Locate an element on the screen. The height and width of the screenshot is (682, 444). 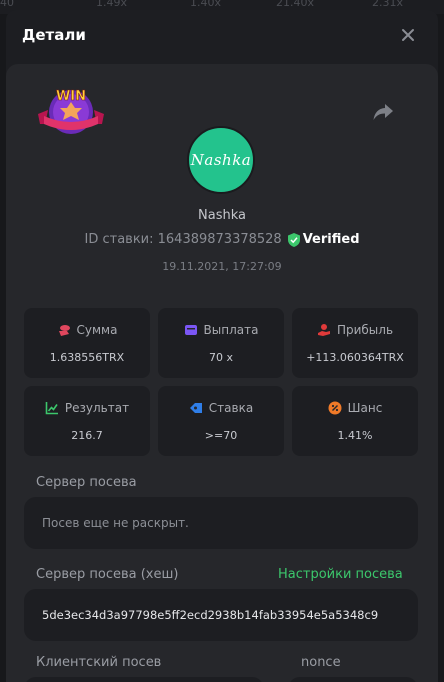
coins-icon is located at coordinates (64, 330).